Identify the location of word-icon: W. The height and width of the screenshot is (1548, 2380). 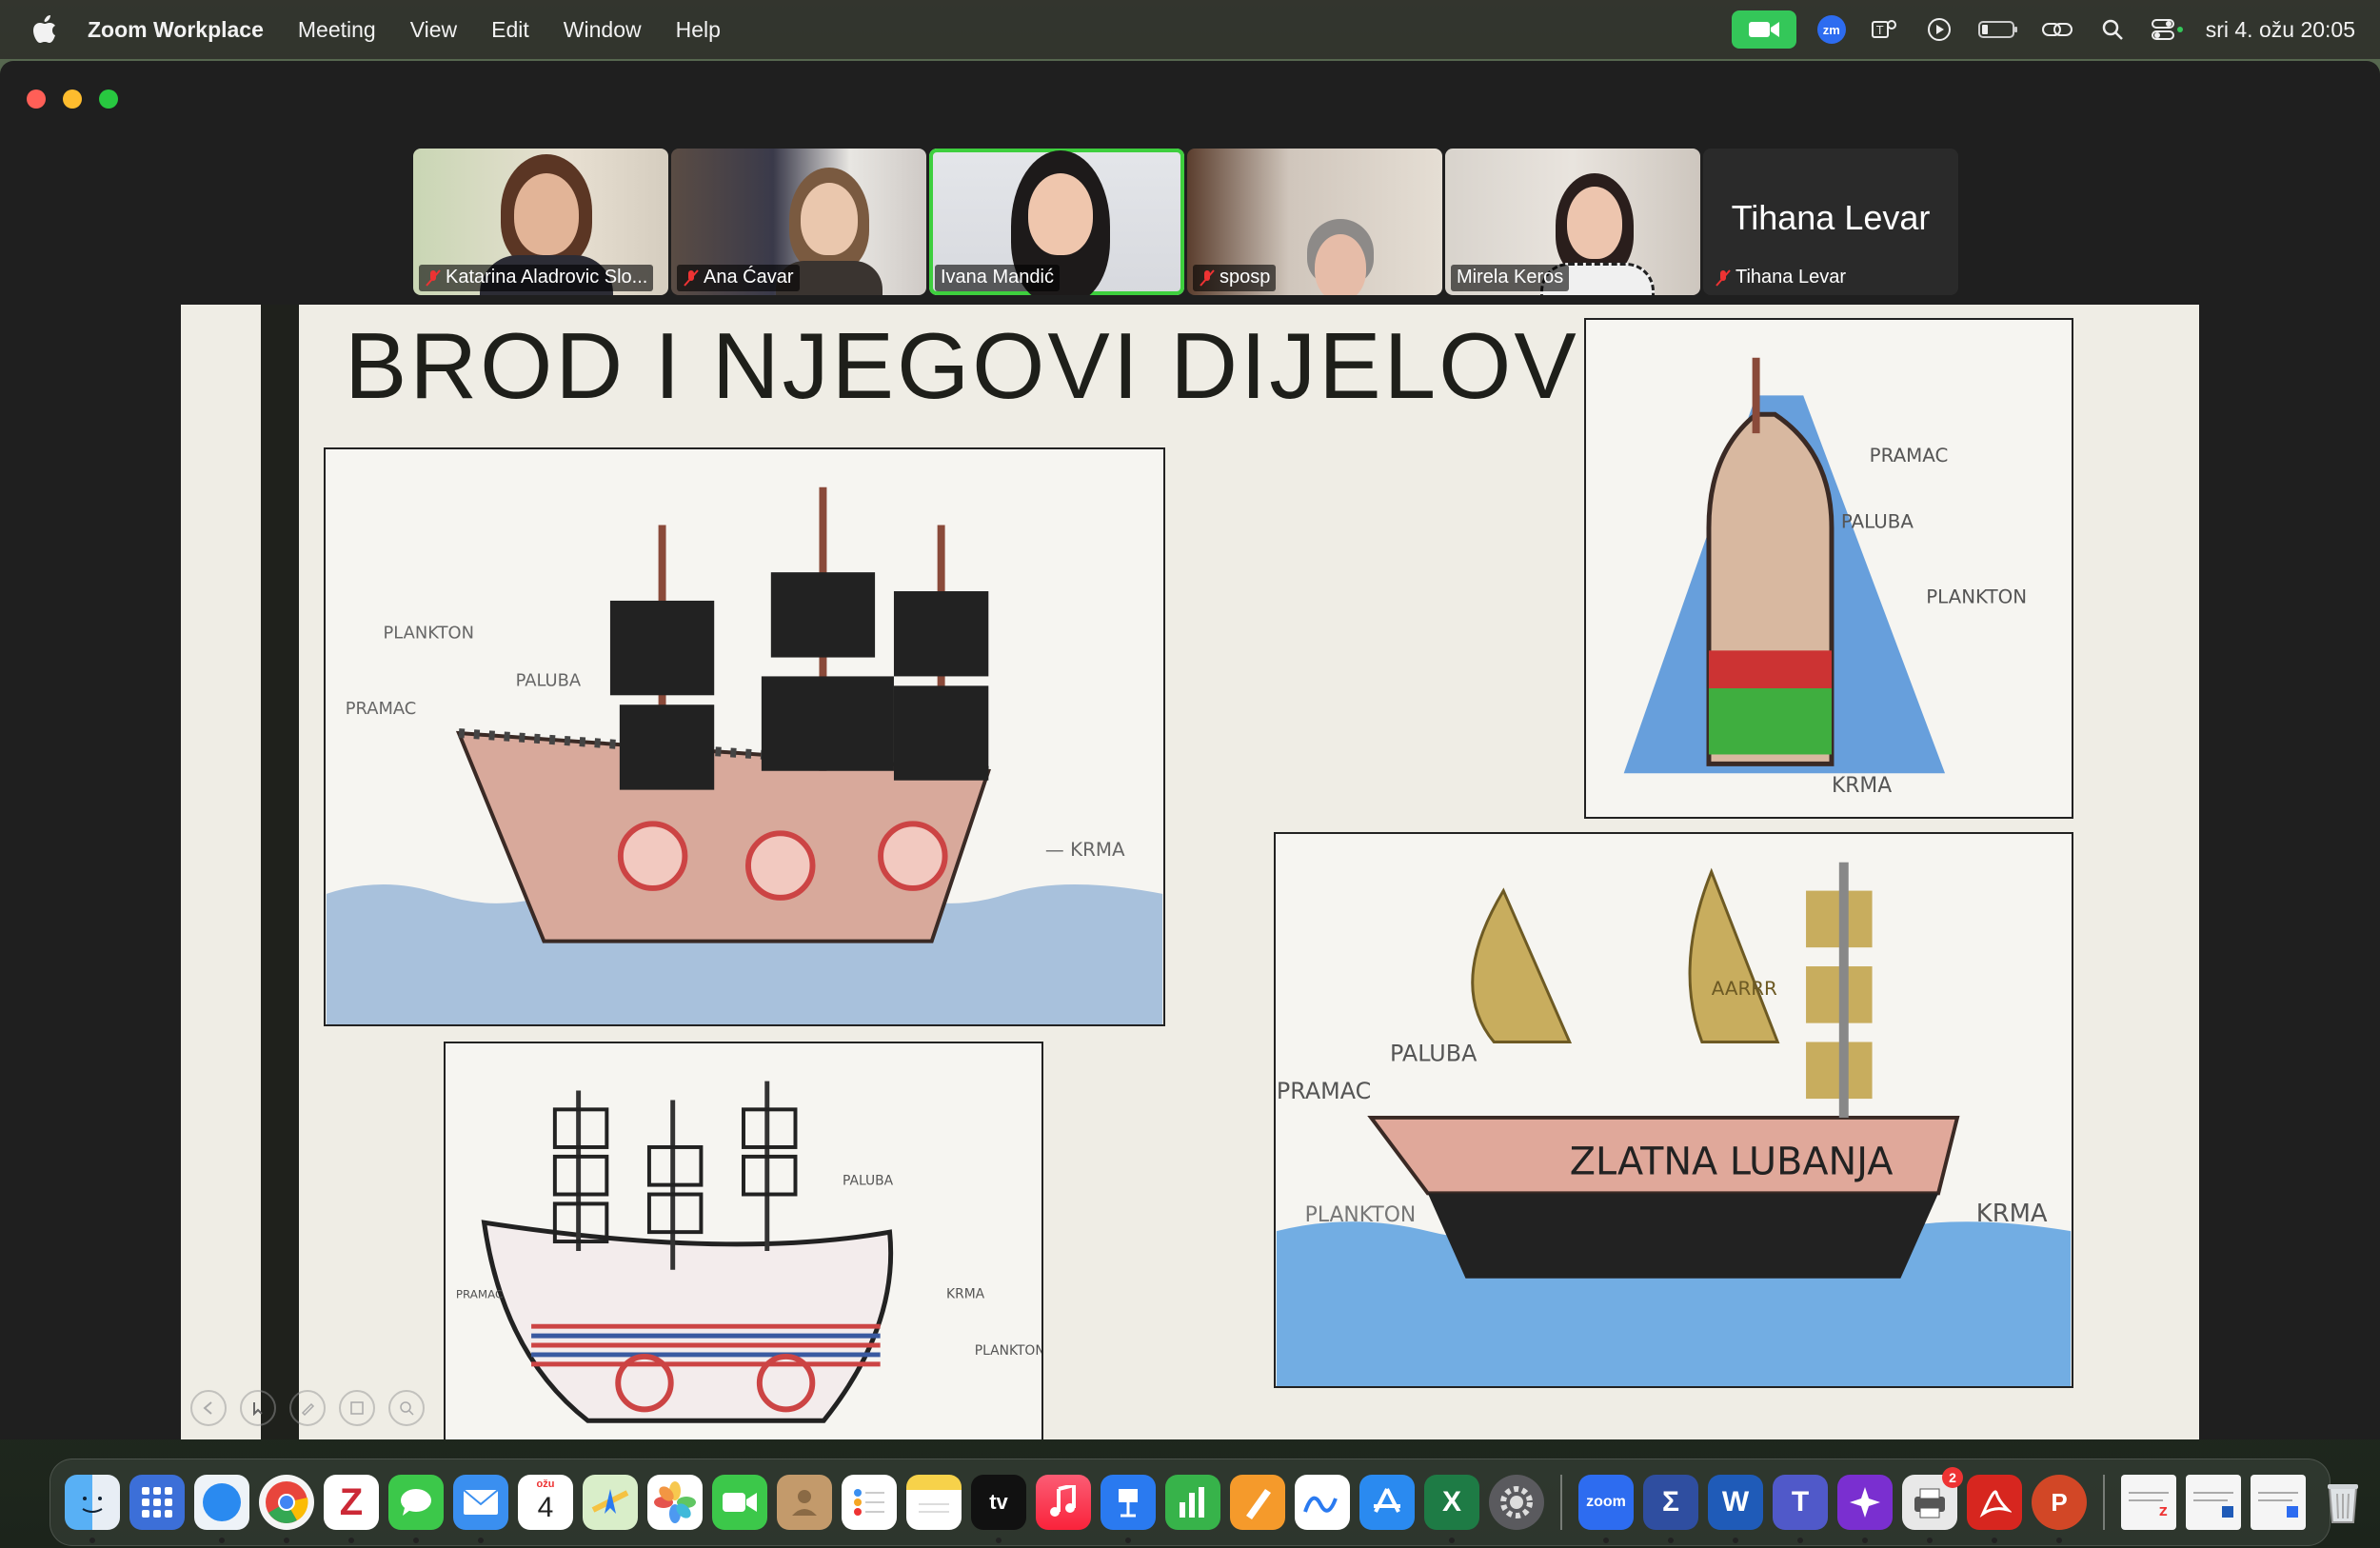
(1735, 1509).